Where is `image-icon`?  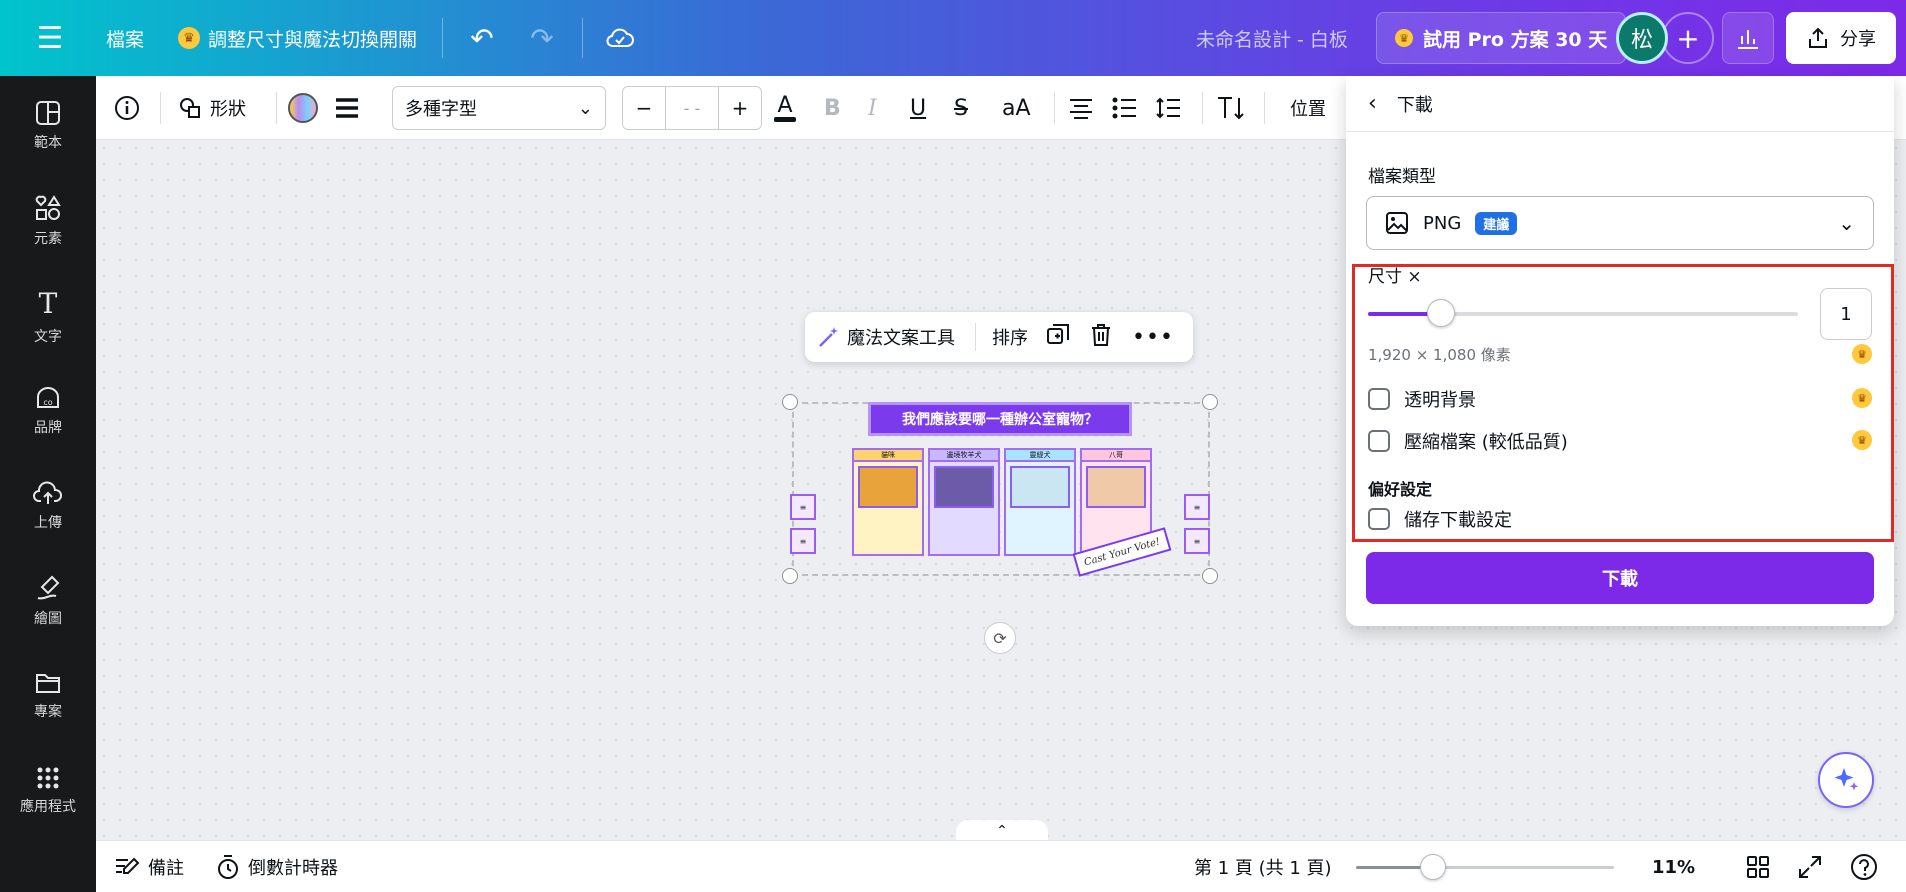 image-icon is located at coordinates (1397, 223).